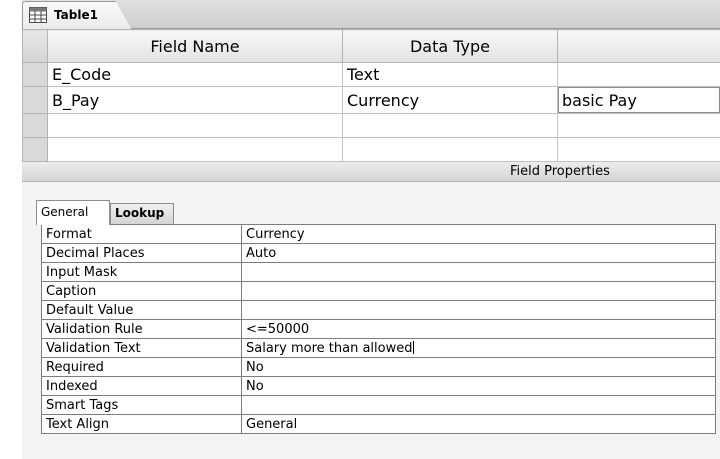  I want to click on property-label: Caption, so click(141, 291).